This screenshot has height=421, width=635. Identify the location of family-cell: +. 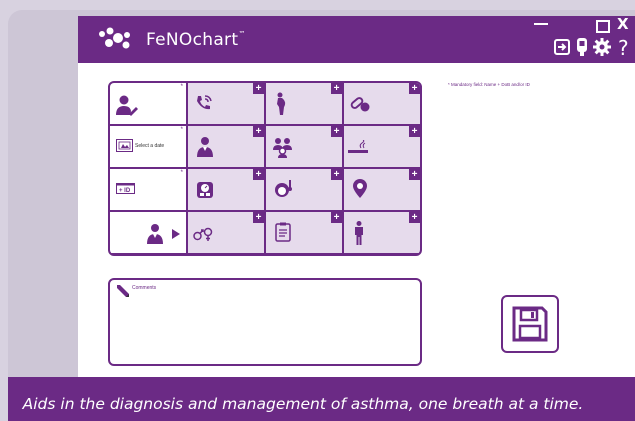
(304, 146).